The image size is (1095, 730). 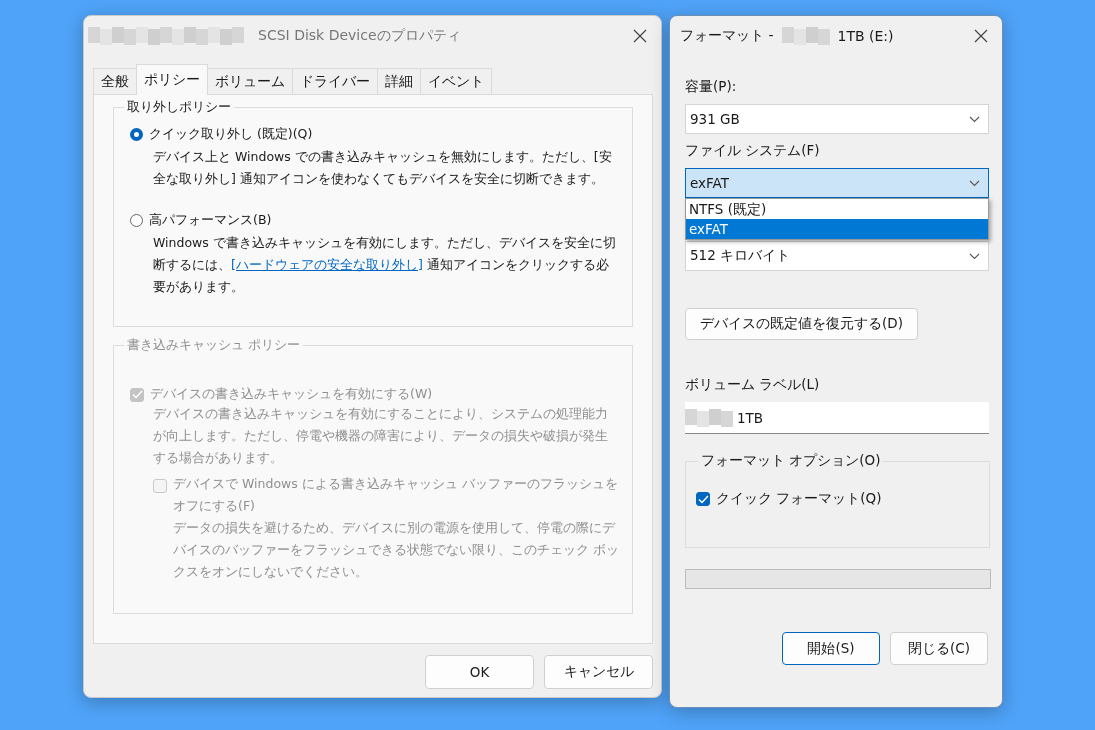 I want to click on allocation-unit-dropdown: 512 キロバイト, so click(x=837, y=256).